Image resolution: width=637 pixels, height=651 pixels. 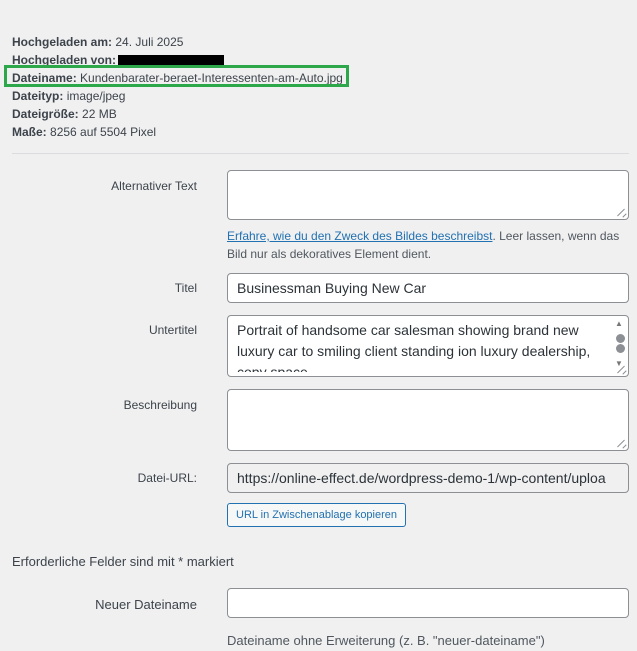 What do you see at coordinates (62, 42) in the screenshot?
I see `uploaded-on-label: Hochgeladen am:` at bounding box center [62, 42].